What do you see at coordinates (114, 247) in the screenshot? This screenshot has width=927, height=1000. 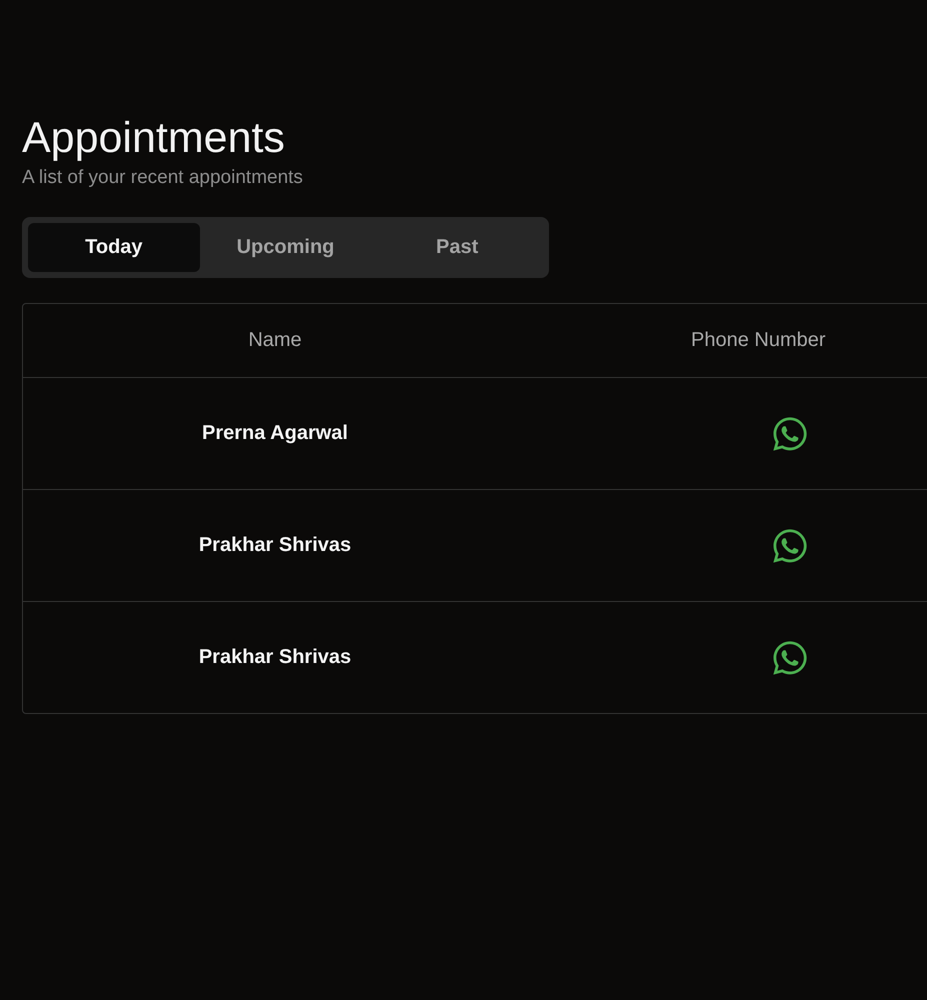 I see `tab: Today` at bounding box center [114, 247].